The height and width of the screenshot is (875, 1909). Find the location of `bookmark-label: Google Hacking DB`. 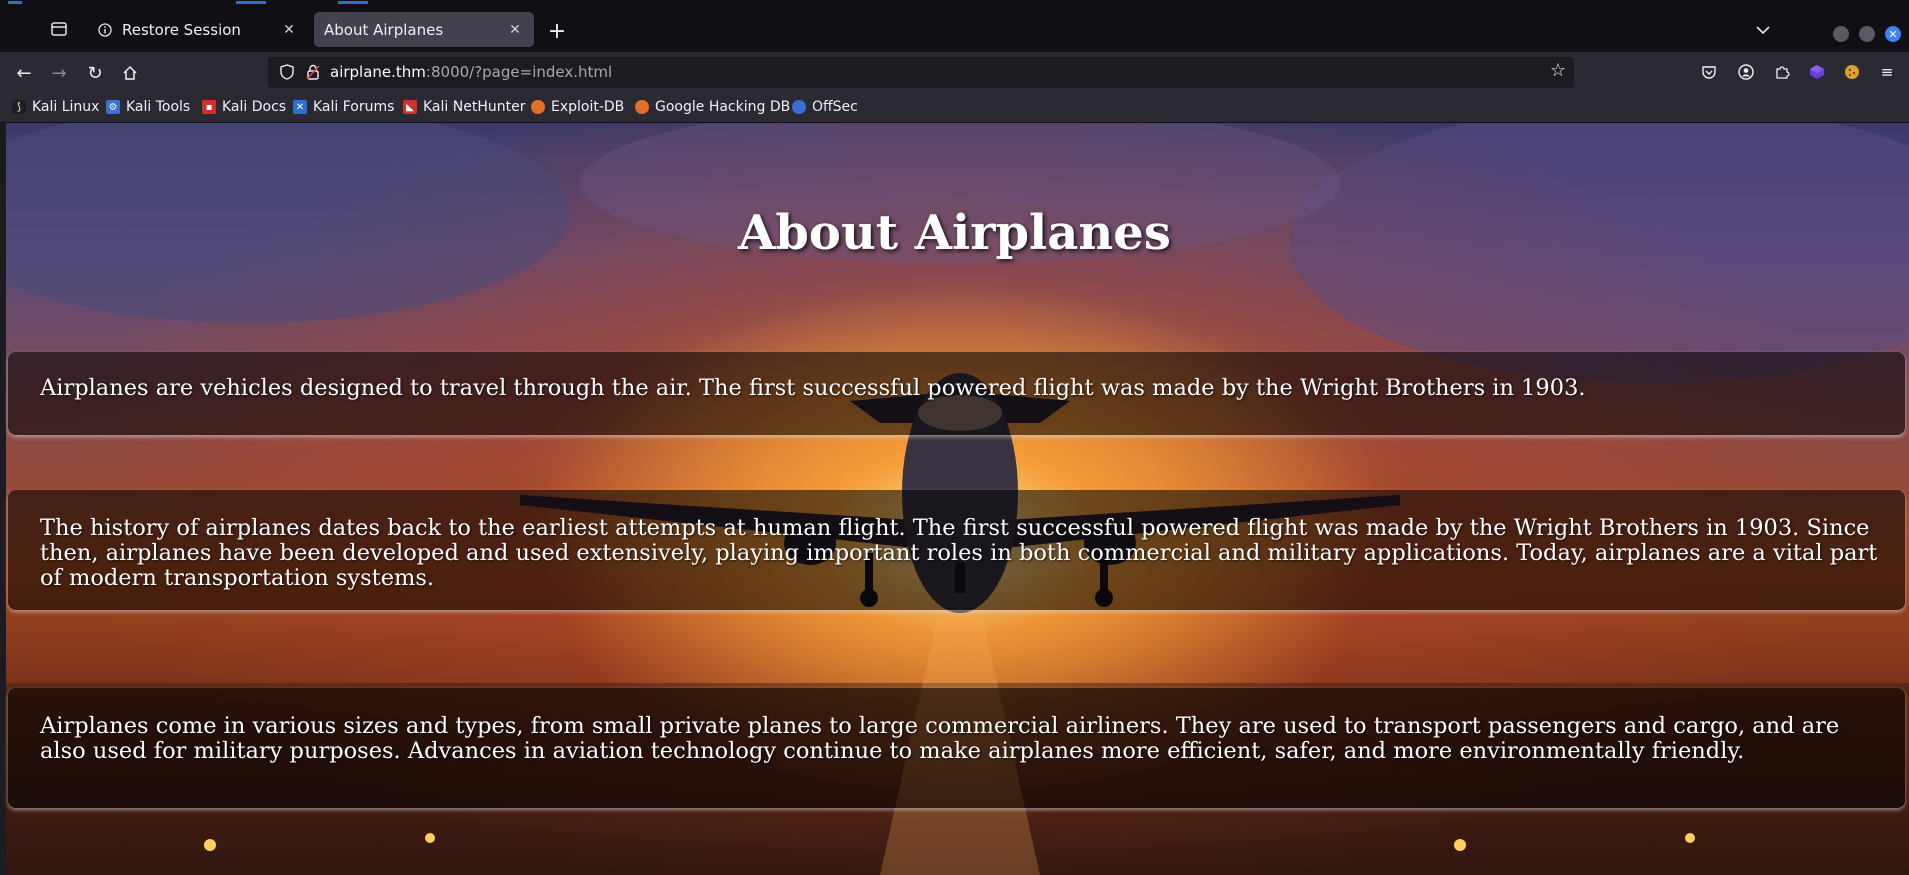

bookmark-label: Google Hacking DB is located at coordinates (723, 107).